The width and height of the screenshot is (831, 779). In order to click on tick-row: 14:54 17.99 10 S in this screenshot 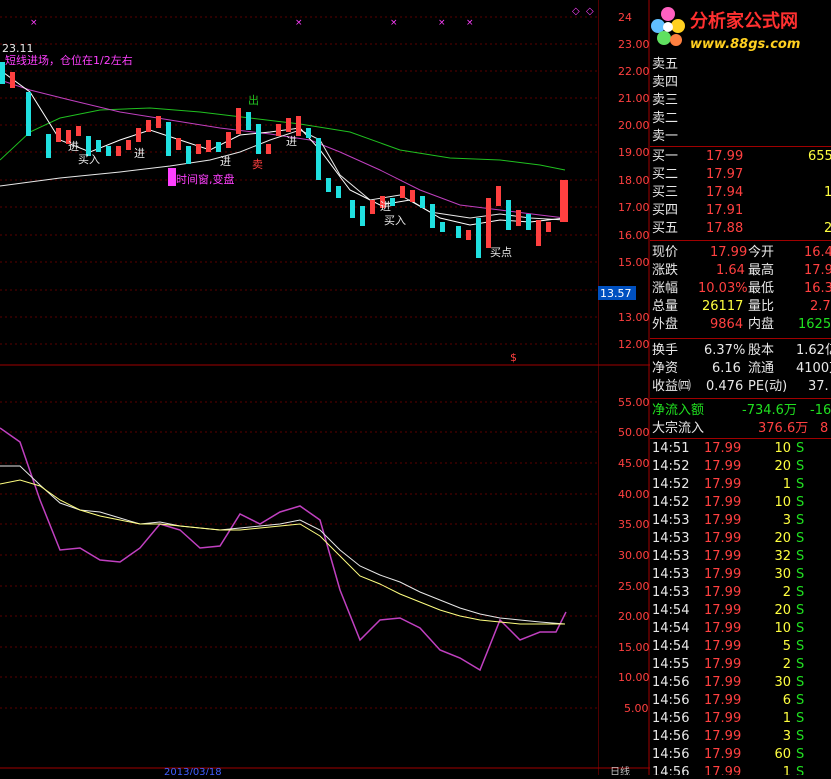, I will do `click(740, 629)`.